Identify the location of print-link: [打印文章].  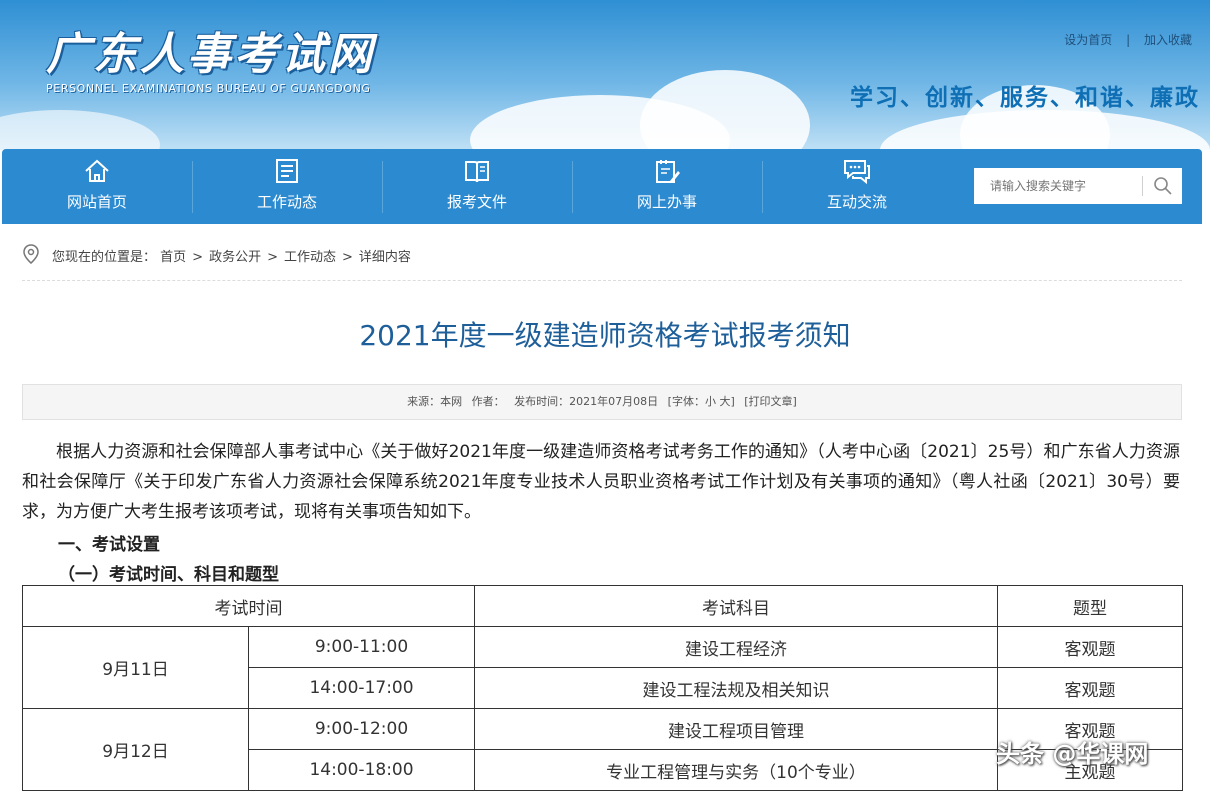
(770, 401).